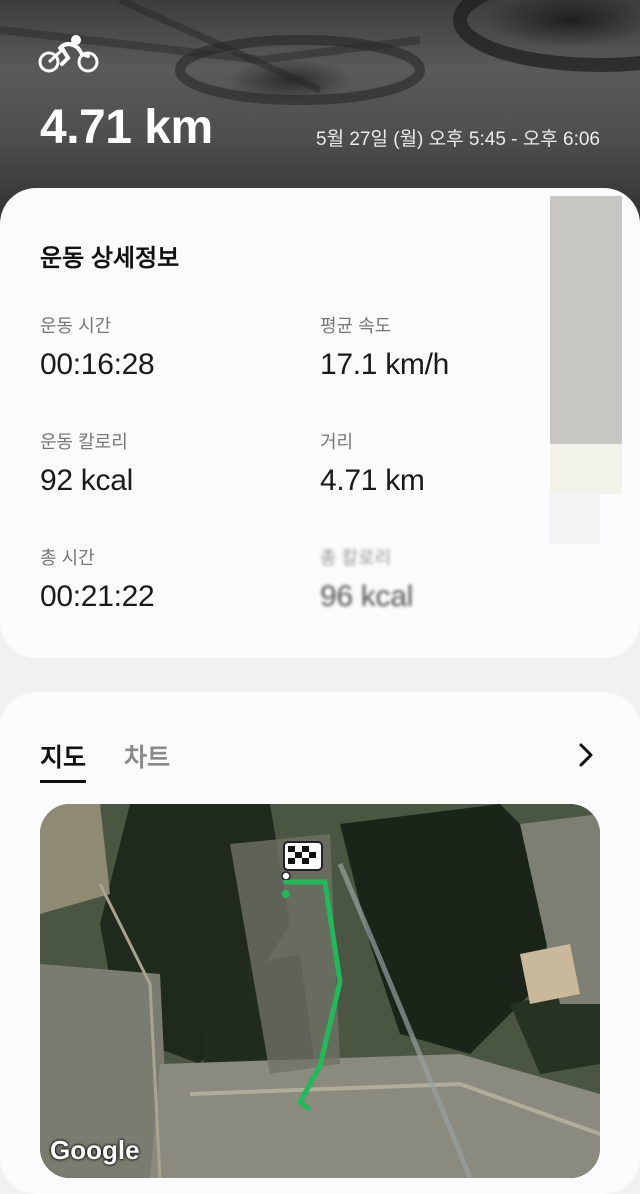 This screenshot has width=640, height=1194. What do you see at coordinates (97, 596) in the screenshot?
I see `stat-value: 00:21:22` at bounding box center [97, 596].